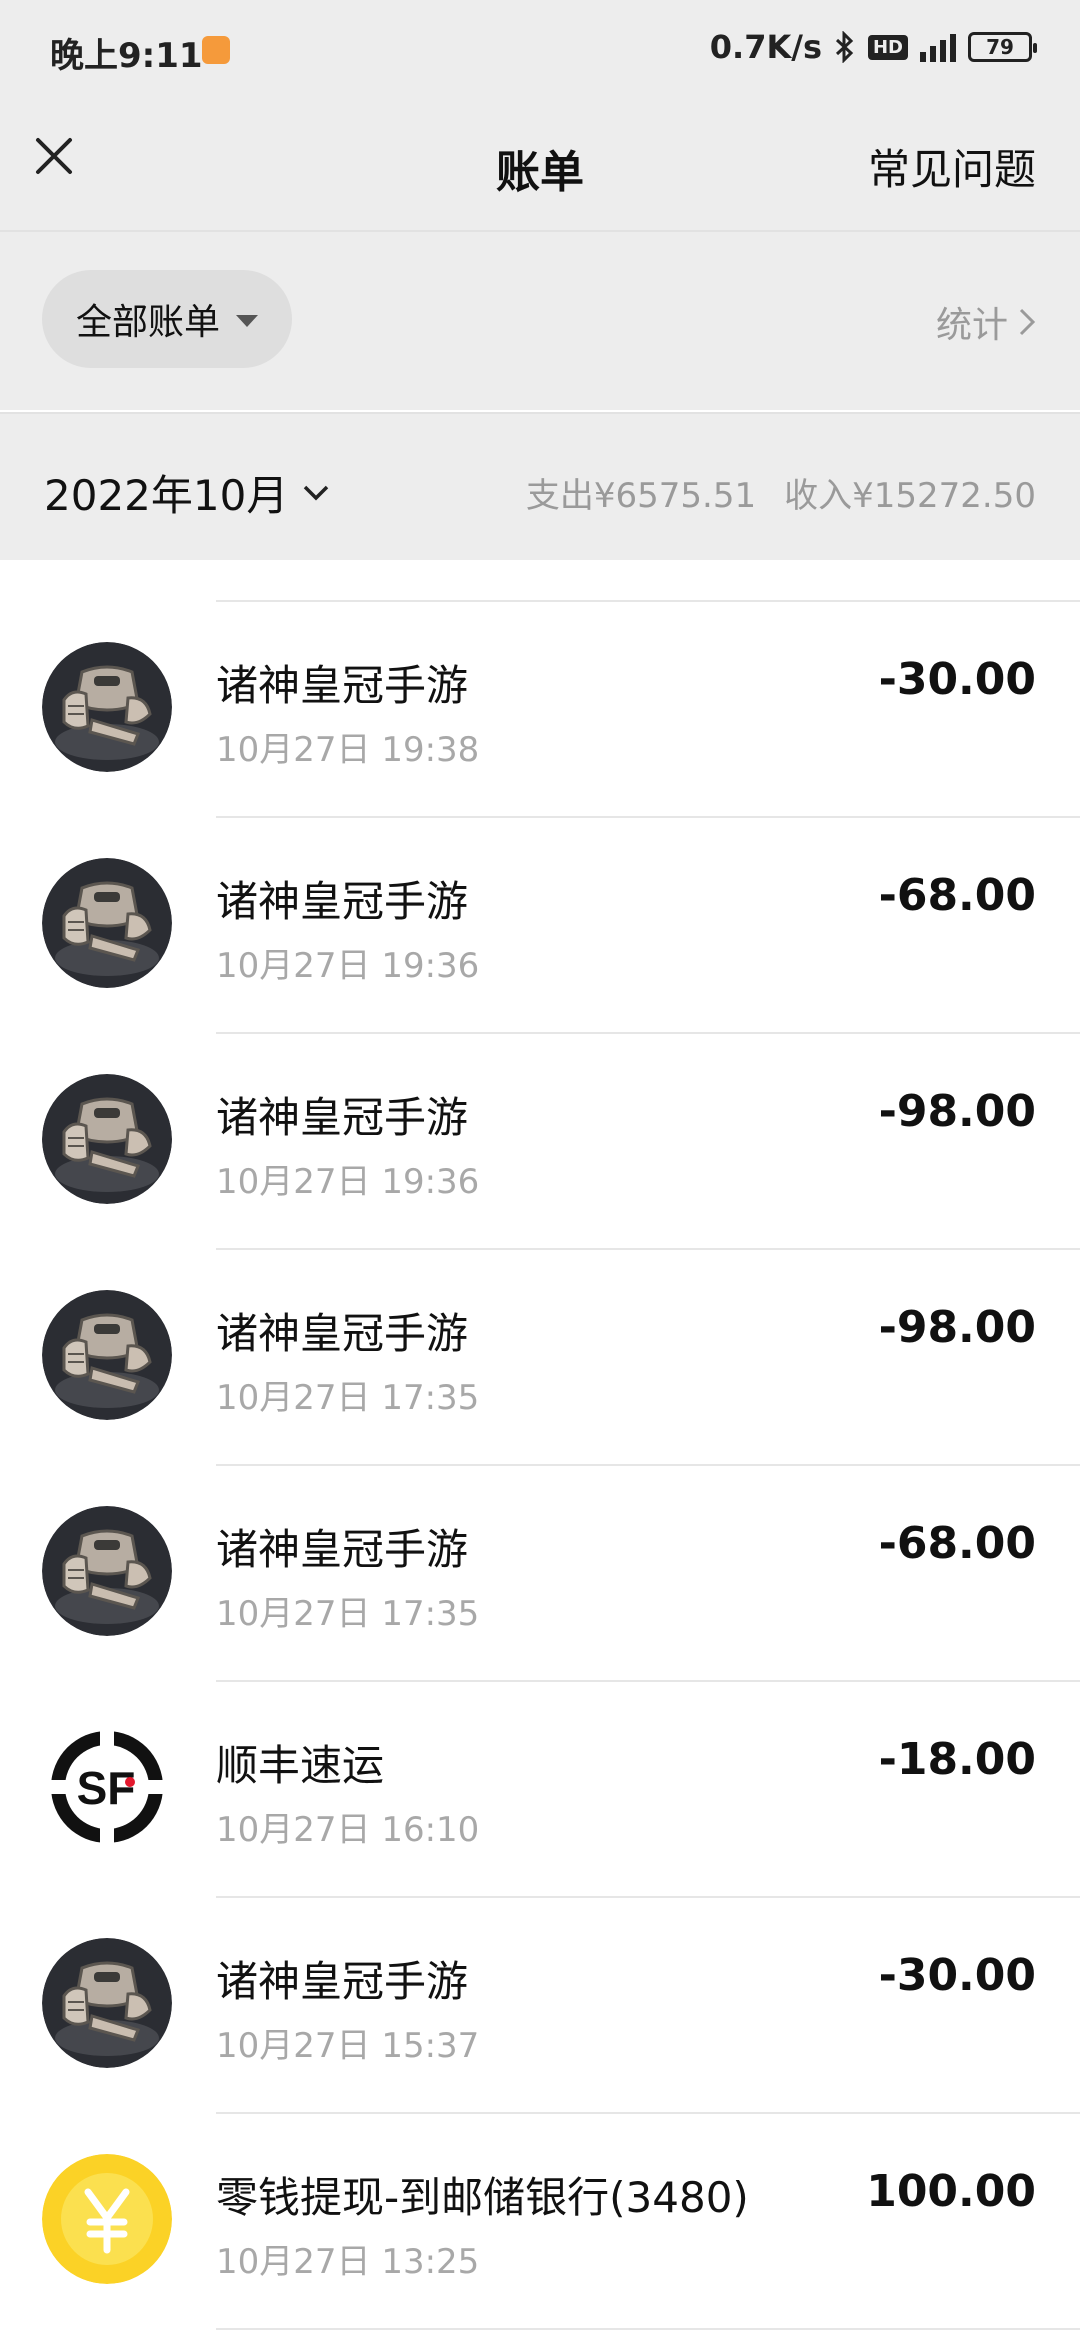 The height and width of the screenshot is (2340, 1080). Describe the element at coordinates (482, 2197) in the screenshot. I see `bill-name: 零钱提现-到邮储银行(3480)` at that location.